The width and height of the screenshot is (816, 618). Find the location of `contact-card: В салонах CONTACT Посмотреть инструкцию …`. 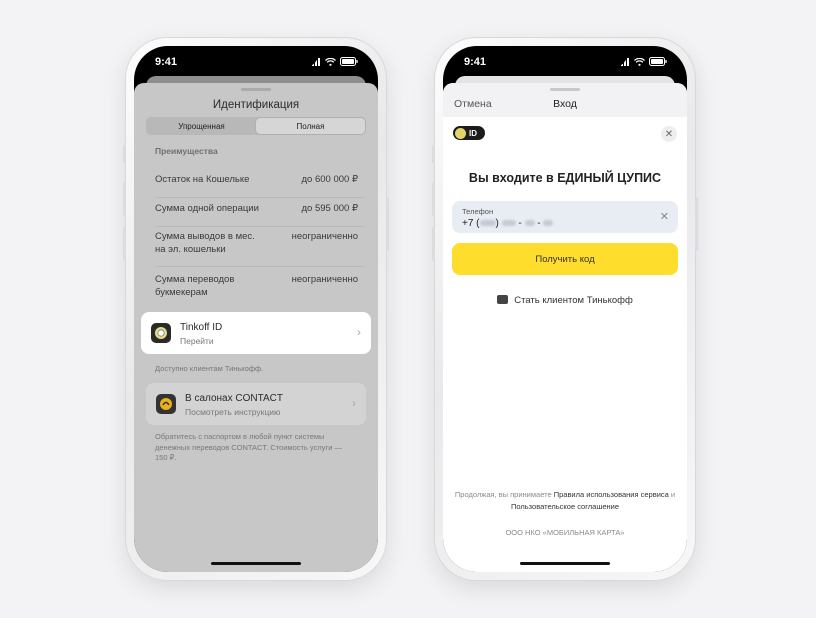

contact-card: В салонах CONTACT Посмотреть инструкцию … is located at coordinates (256, 404).